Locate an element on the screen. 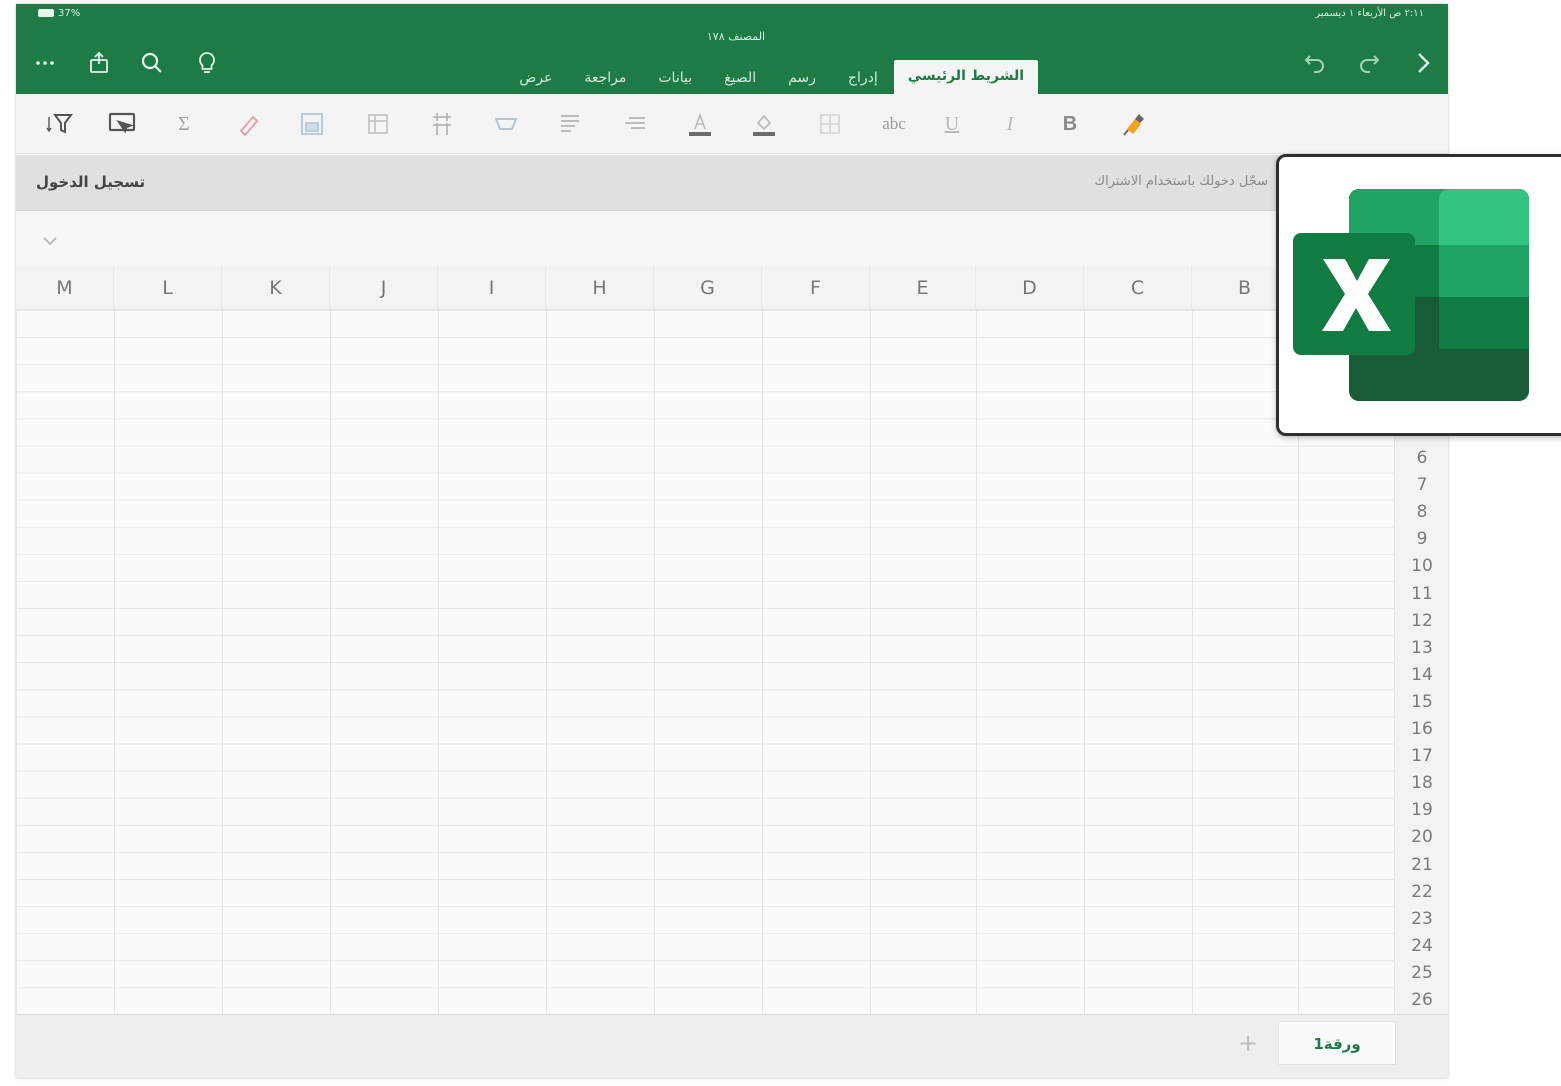 Image resolution: width=1561 pixels, height=1086 pixels. forward-icon is located at coordinates (1423, 63).